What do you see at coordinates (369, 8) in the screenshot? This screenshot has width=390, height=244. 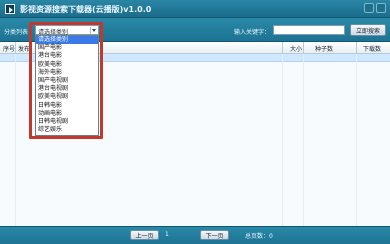 I see `minimize-icon` at bounding box center [369, 8].